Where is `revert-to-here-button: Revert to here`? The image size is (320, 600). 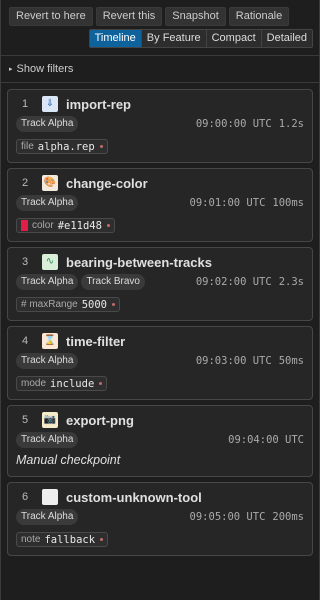
revert-to-here-button: Revert to here is located at coordinates (51, 16).